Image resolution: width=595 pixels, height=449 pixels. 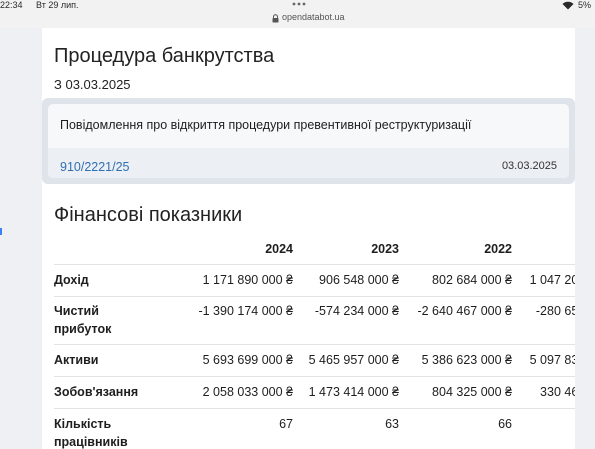 What do you see at coordinates (95, 167) in the screenshot?
I see `case-number-link: 910/2221/25` at bounding box center [95, 167].